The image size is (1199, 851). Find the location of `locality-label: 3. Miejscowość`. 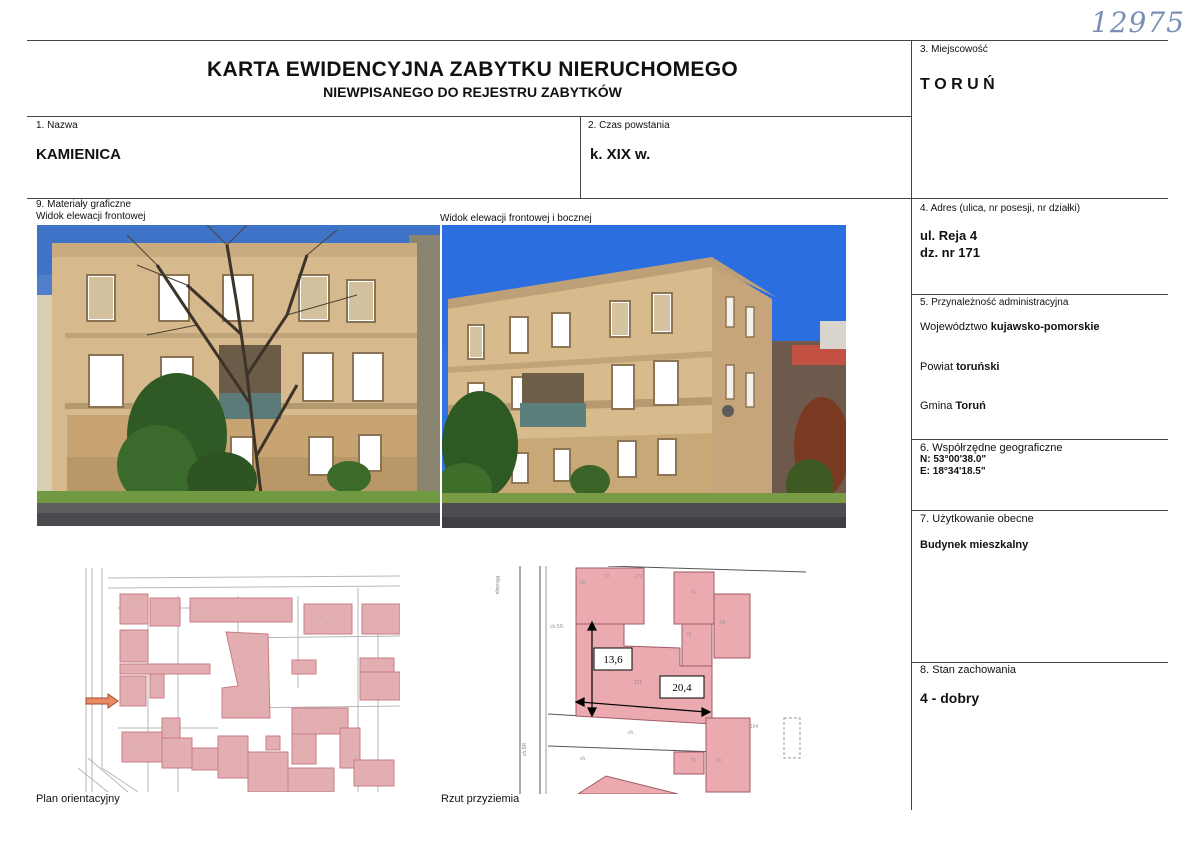

locality-label: 3. Miejscowość is located at coordinates (954, 49).